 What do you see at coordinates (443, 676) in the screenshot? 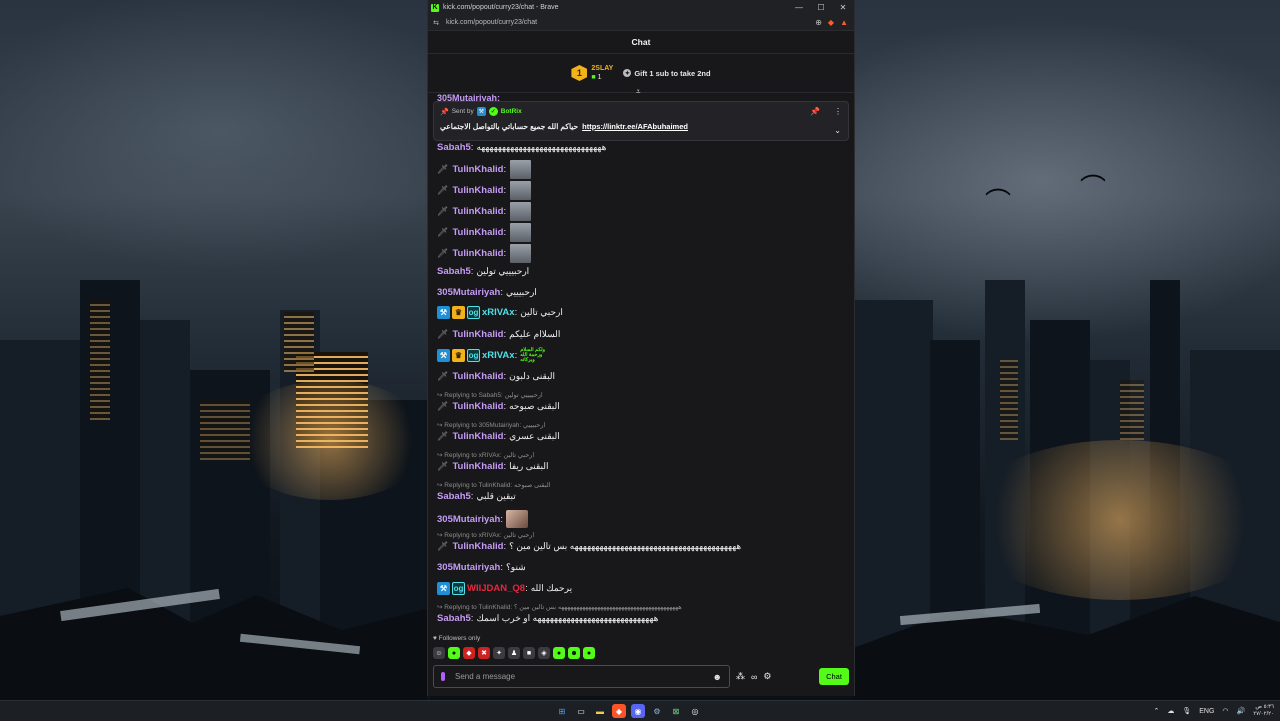
I see `microphone-icon` at bounding box center [443, 676].